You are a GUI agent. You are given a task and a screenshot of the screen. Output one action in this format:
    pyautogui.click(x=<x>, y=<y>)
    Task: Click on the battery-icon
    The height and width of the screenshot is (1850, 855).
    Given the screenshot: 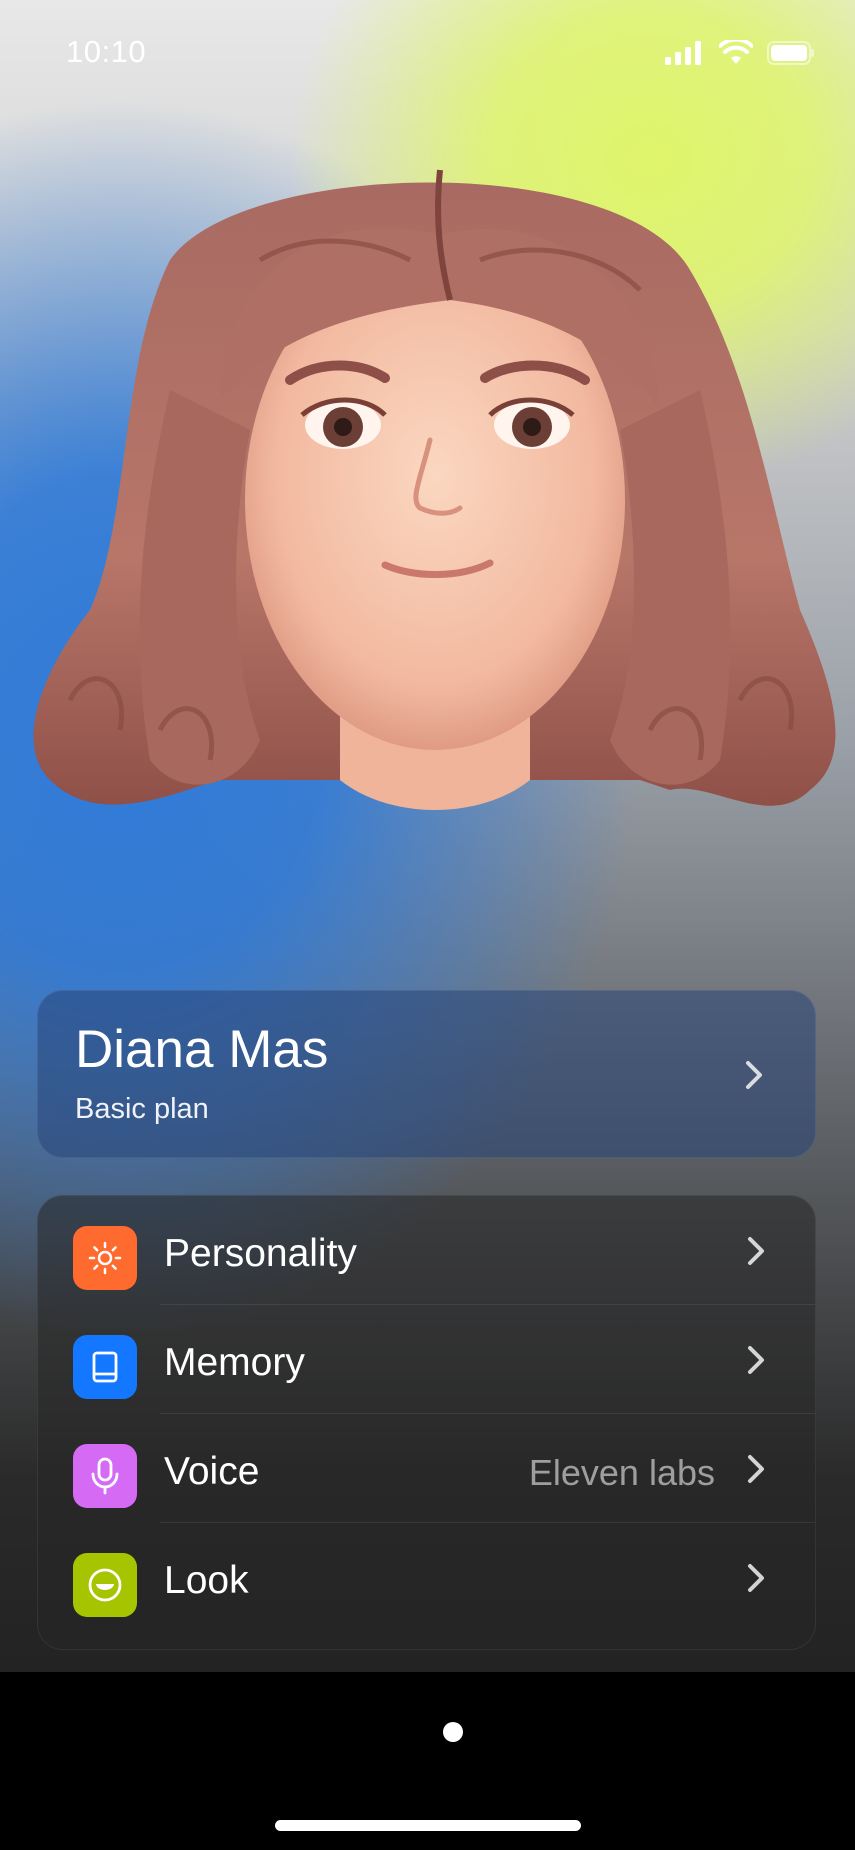 What is the action you would take?
    pyautogui.click(x=790, y=53)
    